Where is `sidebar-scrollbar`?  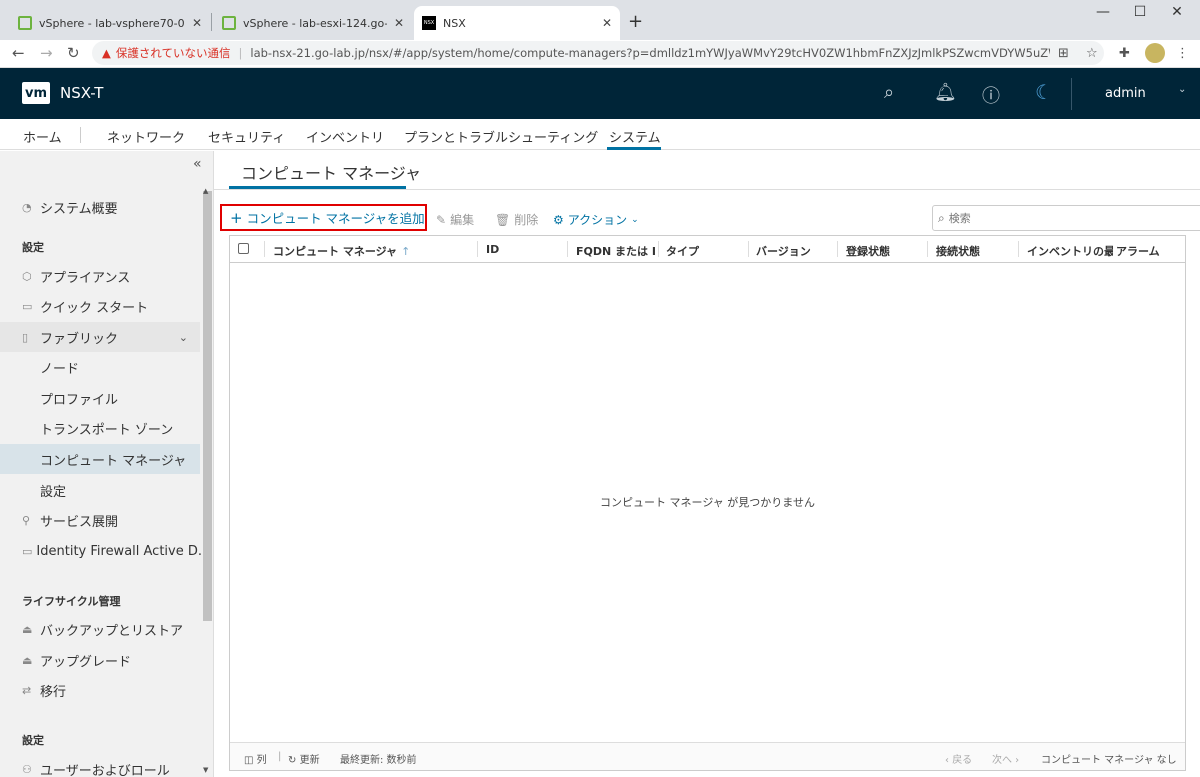 sidebar-scrollbar is located at coordinates (207, 477).